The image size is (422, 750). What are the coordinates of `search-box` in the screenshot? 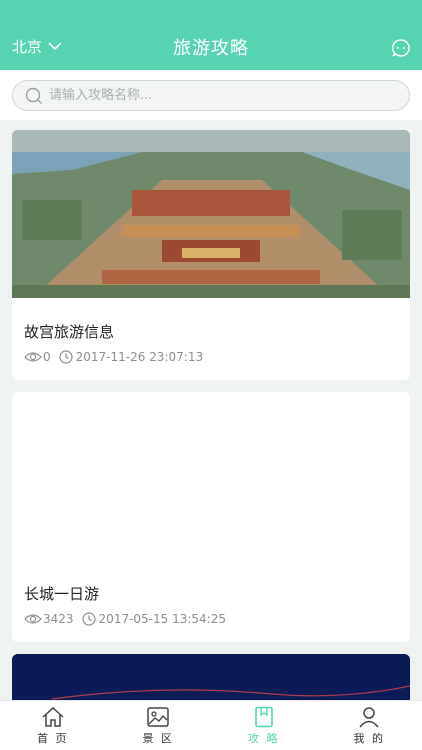 It's located at (211, 95).